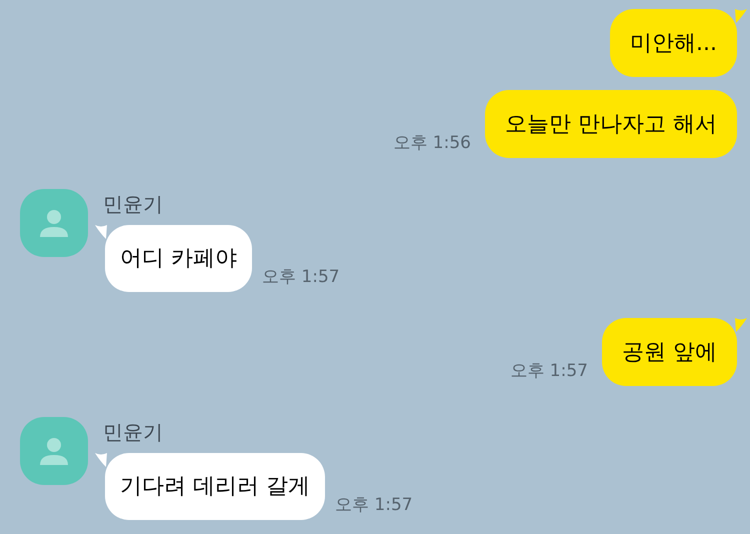  Describe the element at coordinates (611, 124) in the screenshot. I see `message-bubble: 오늘만 만나자고 해서` at that location.